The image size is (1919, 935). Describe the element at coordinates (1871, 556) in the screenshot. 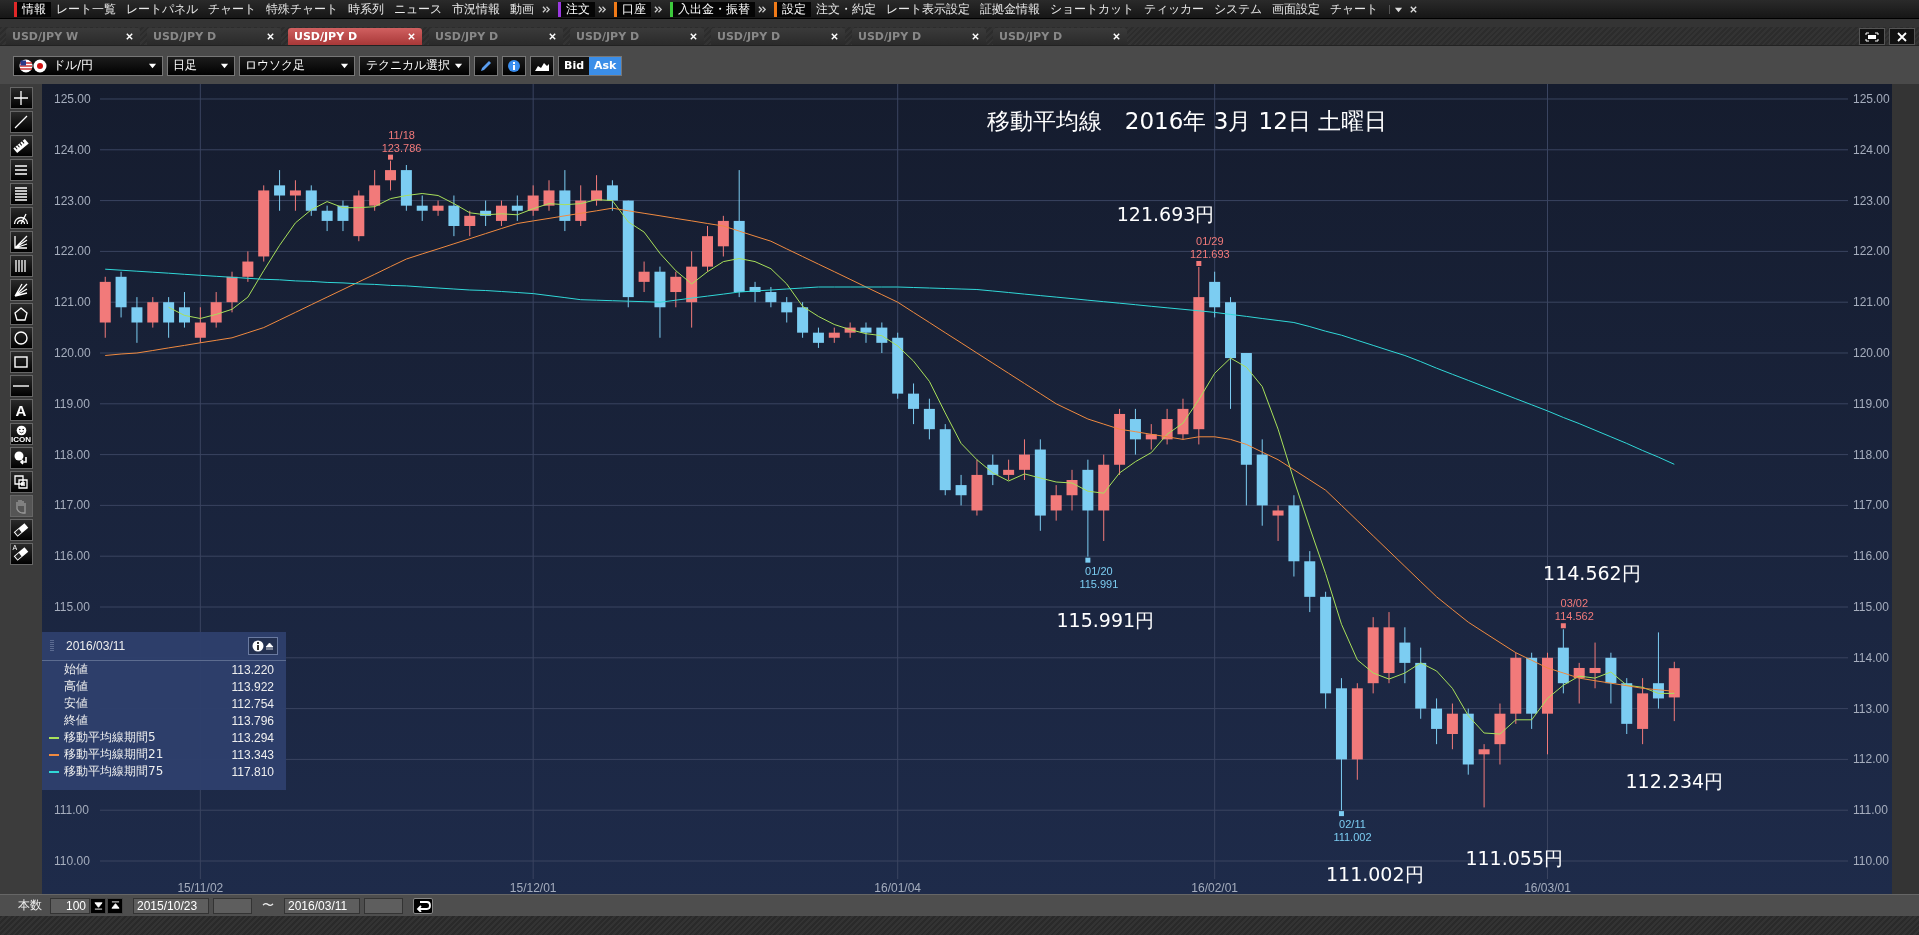

I see `price-axis-label: 116.00` at that location.